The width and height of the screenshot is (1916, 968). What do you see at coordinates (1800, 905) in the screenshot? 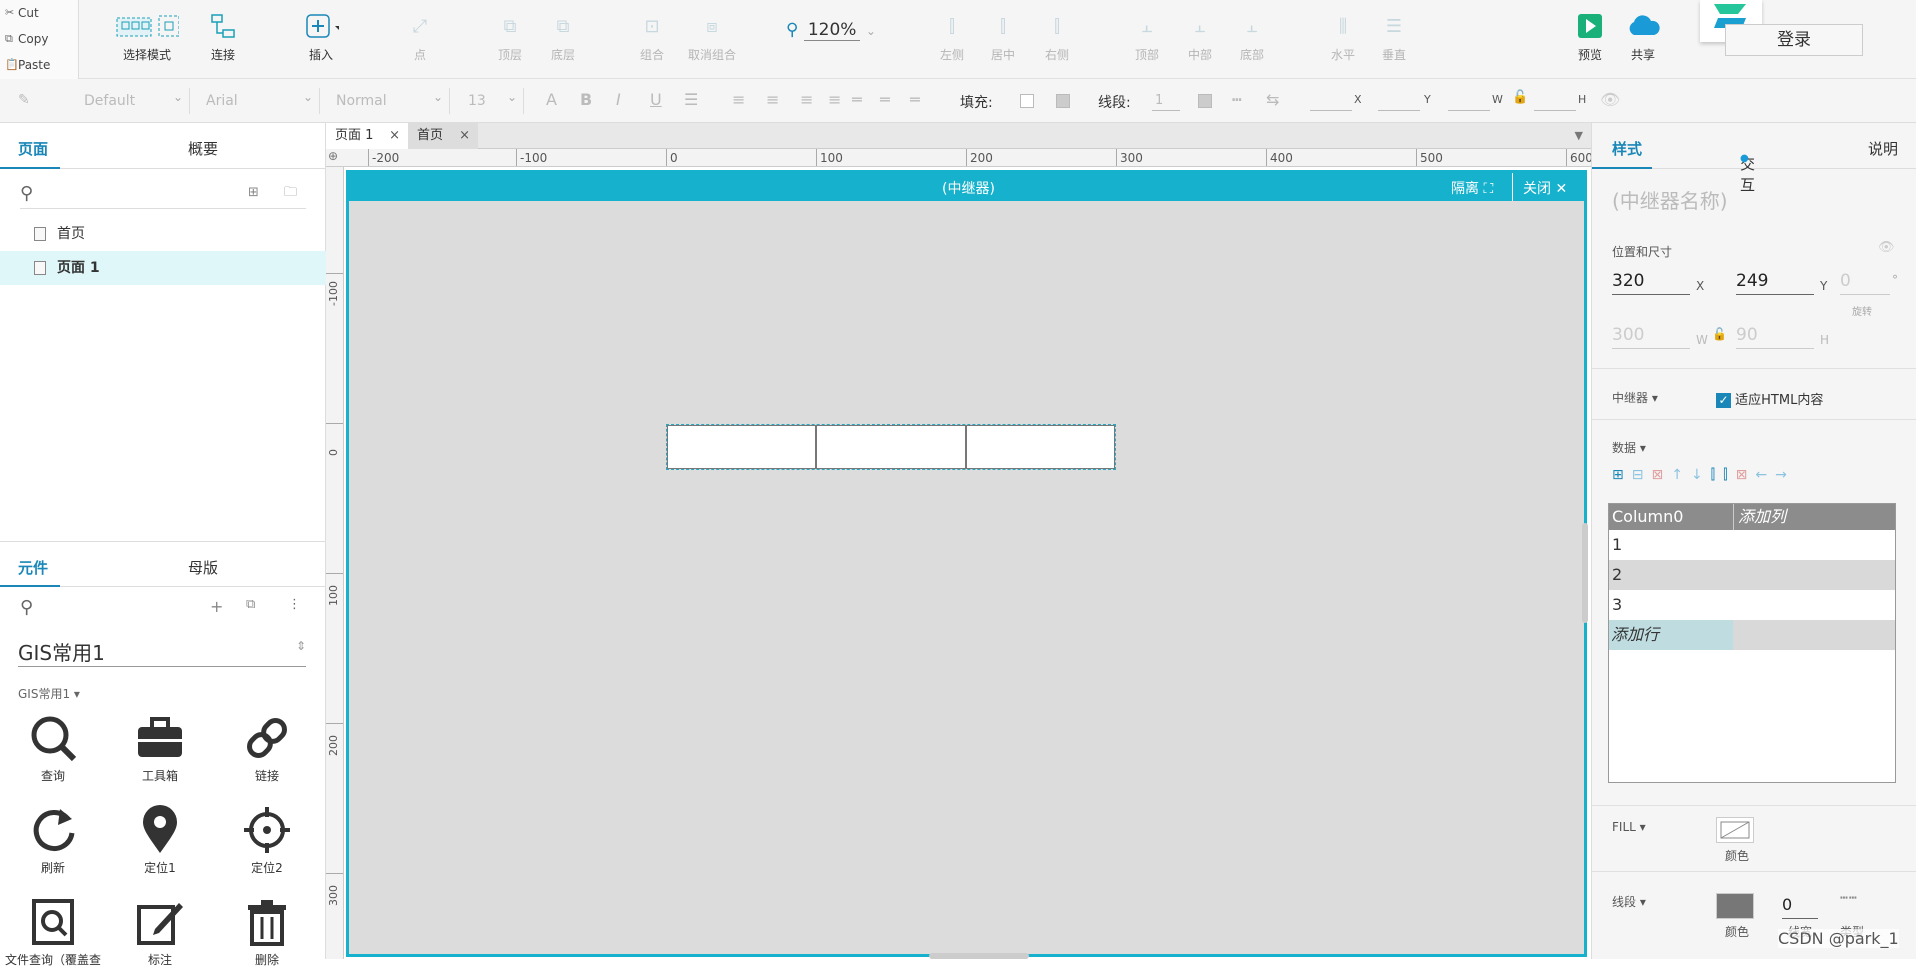
I see `line-width-input: 0` at bounding box center [1800, 905].